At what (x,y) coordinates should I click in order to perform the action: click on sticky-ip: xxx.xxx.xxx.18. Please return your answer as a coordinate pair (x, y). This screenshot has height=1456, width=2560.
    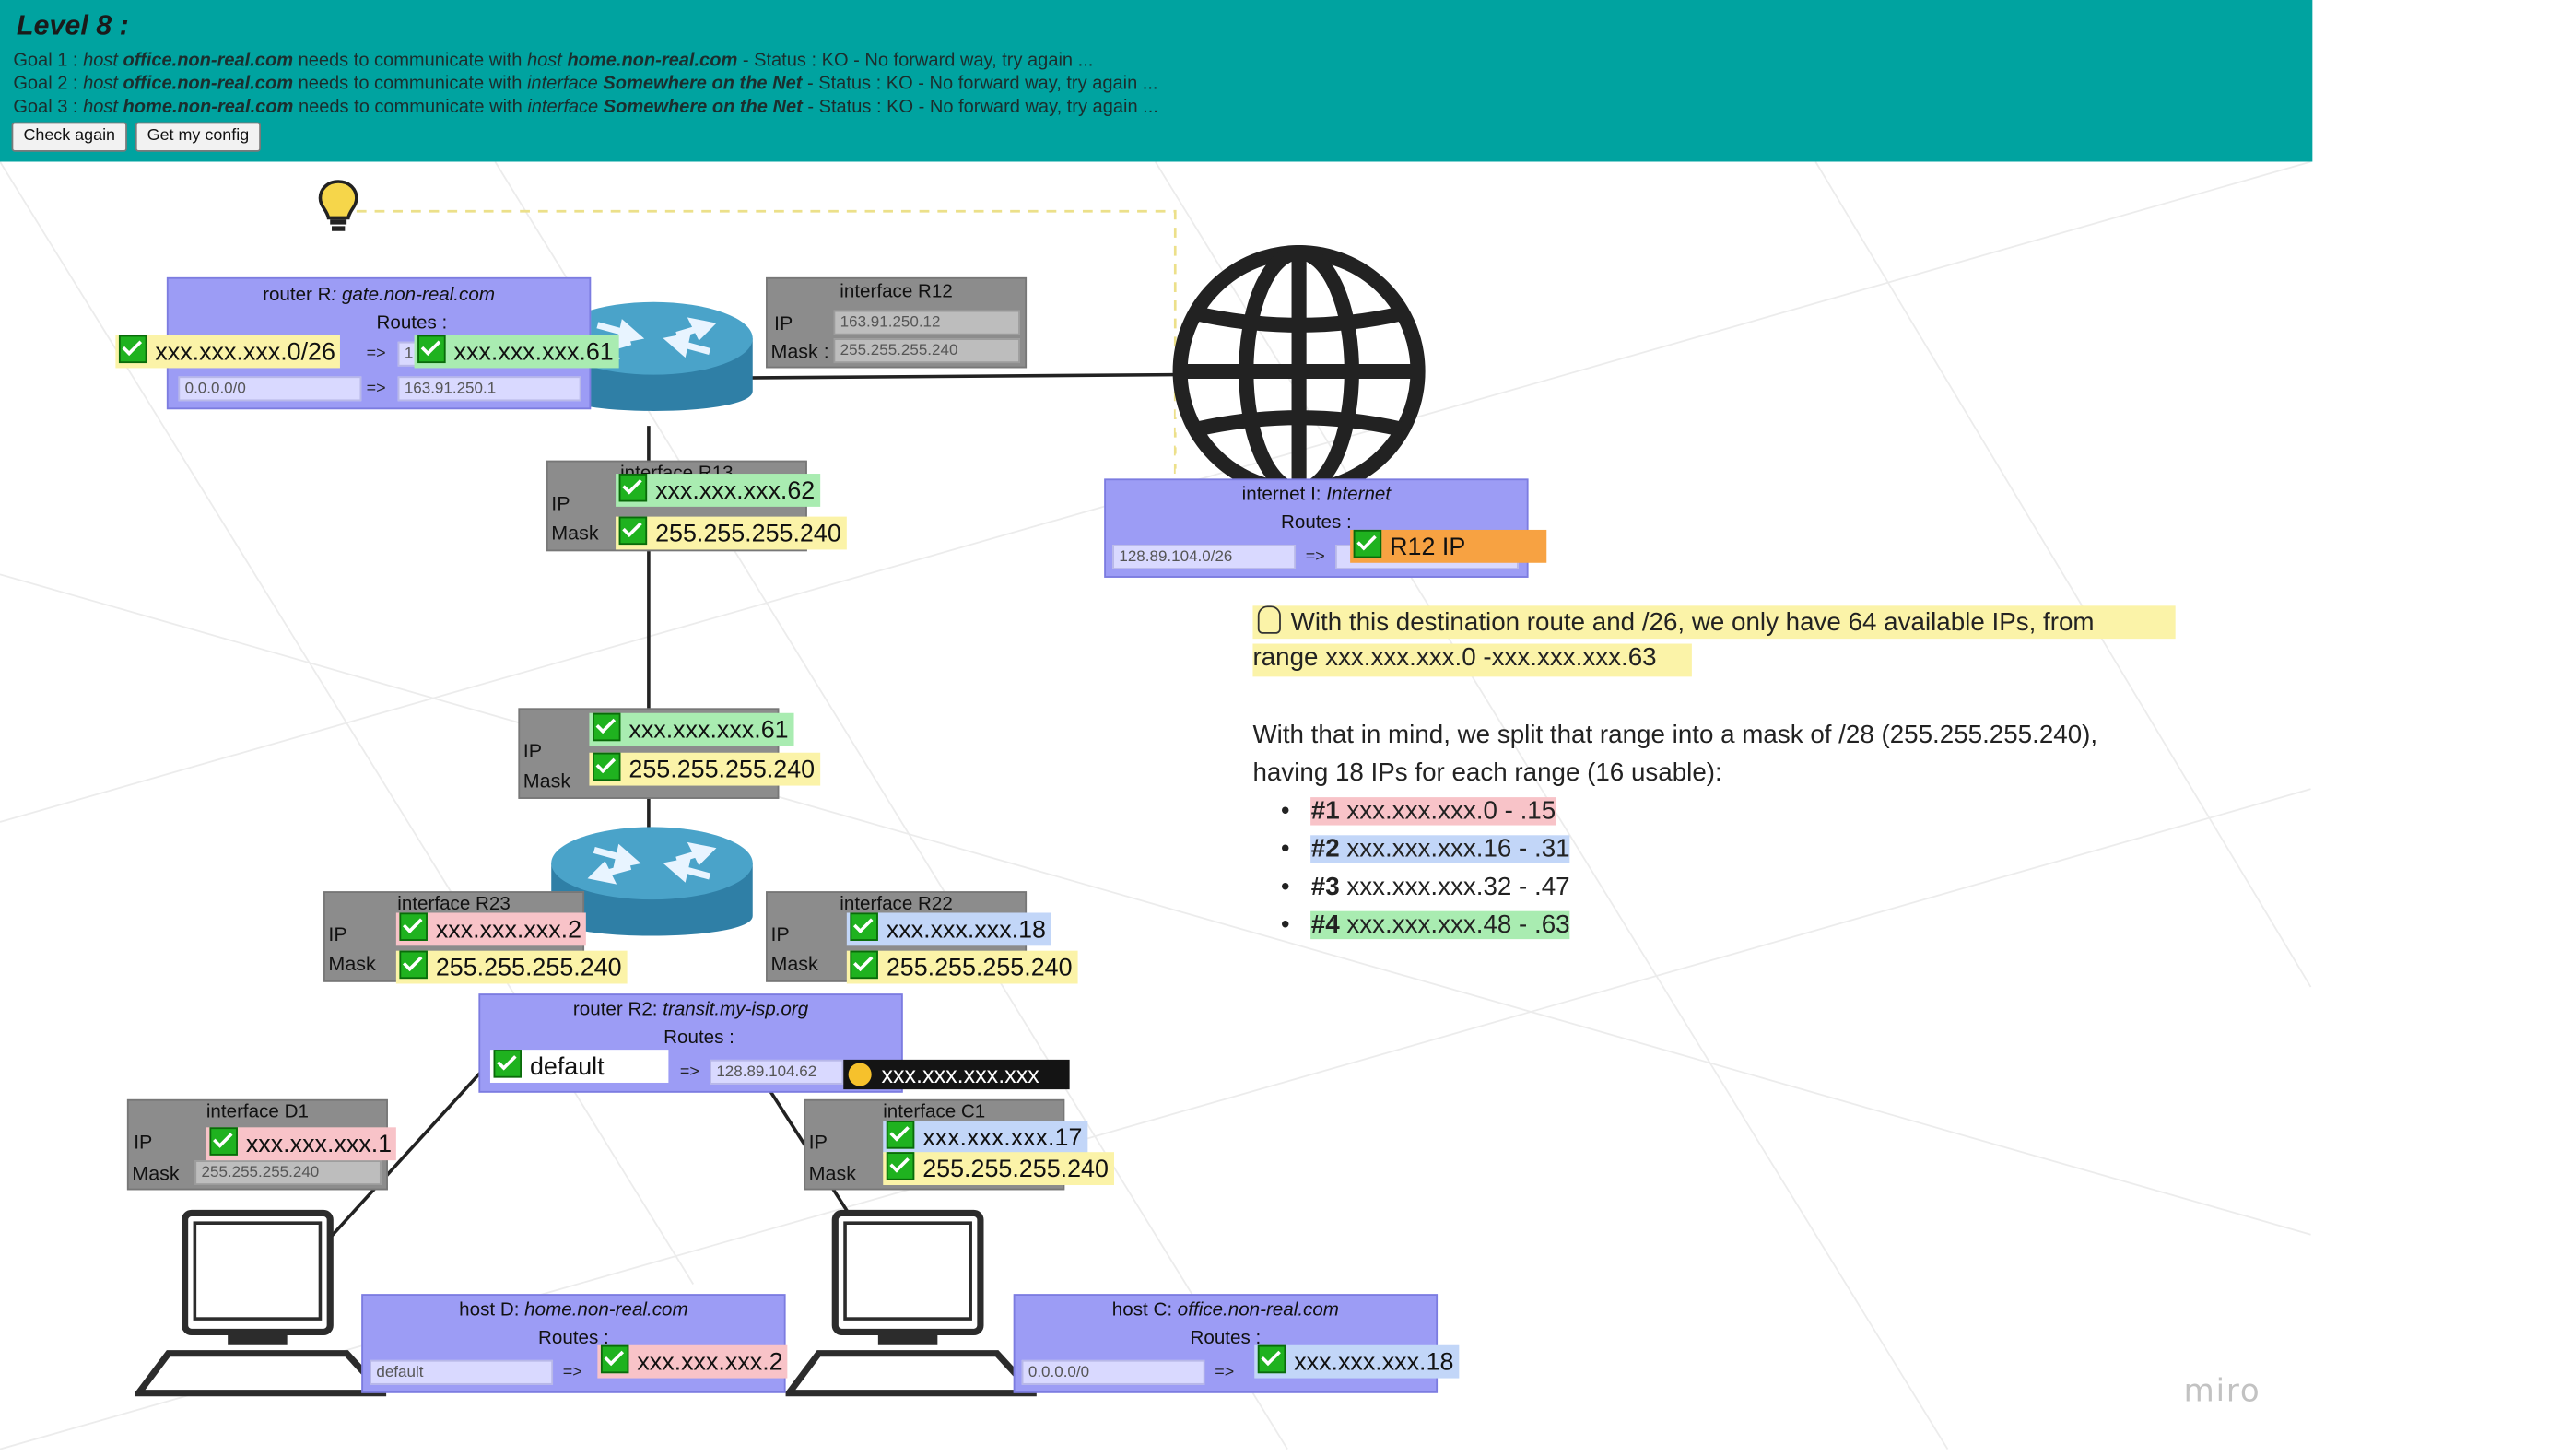
    Looking at the image, I should click on (948, 929).